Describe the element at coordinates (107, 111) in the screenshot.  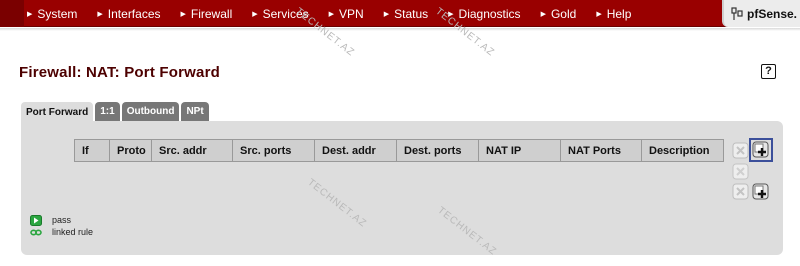
I see `tab-one-to-one: 1:1` at that location.